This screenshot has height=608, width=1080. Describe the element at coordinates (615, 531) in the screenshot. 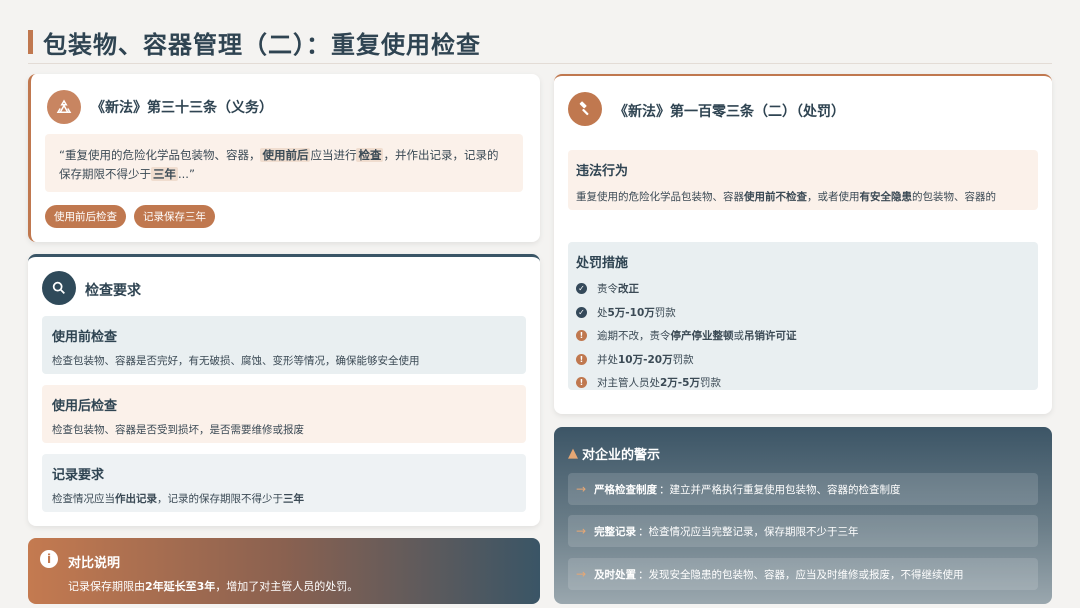

I see `warning-item-label: 完整记录` at that location.